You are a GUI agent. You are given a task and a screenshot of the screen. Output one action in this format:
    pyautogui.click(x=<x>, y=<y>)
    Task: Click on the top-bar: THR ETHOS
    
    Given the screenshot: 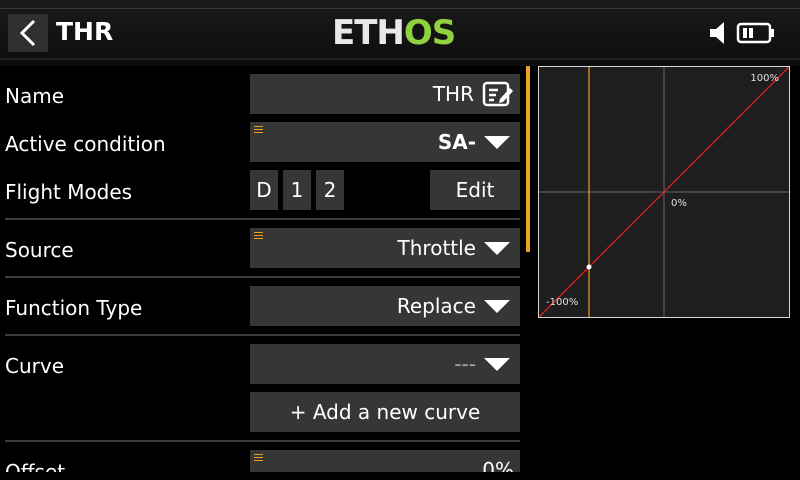 What is the action you would take?
    pyautogui.click(x=400, y=33)
    